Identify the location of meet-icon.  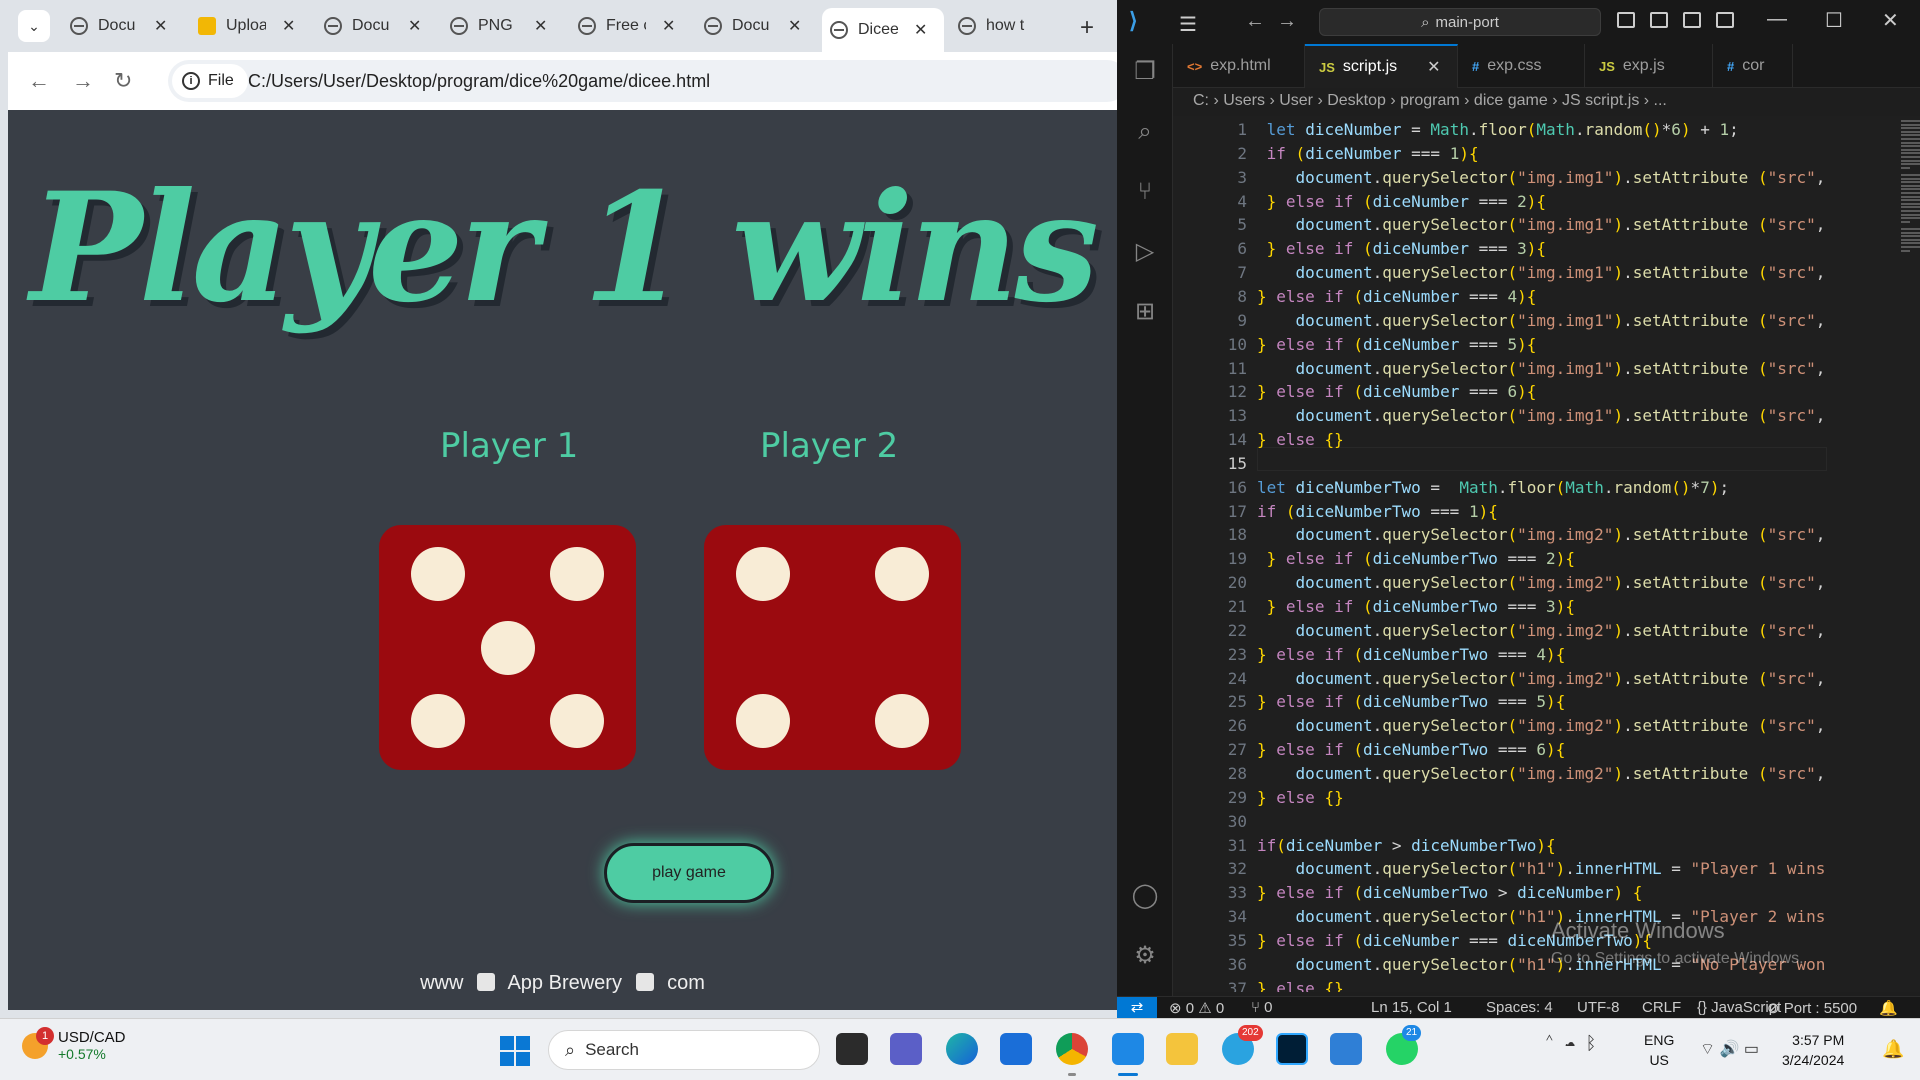
(906, 1049).